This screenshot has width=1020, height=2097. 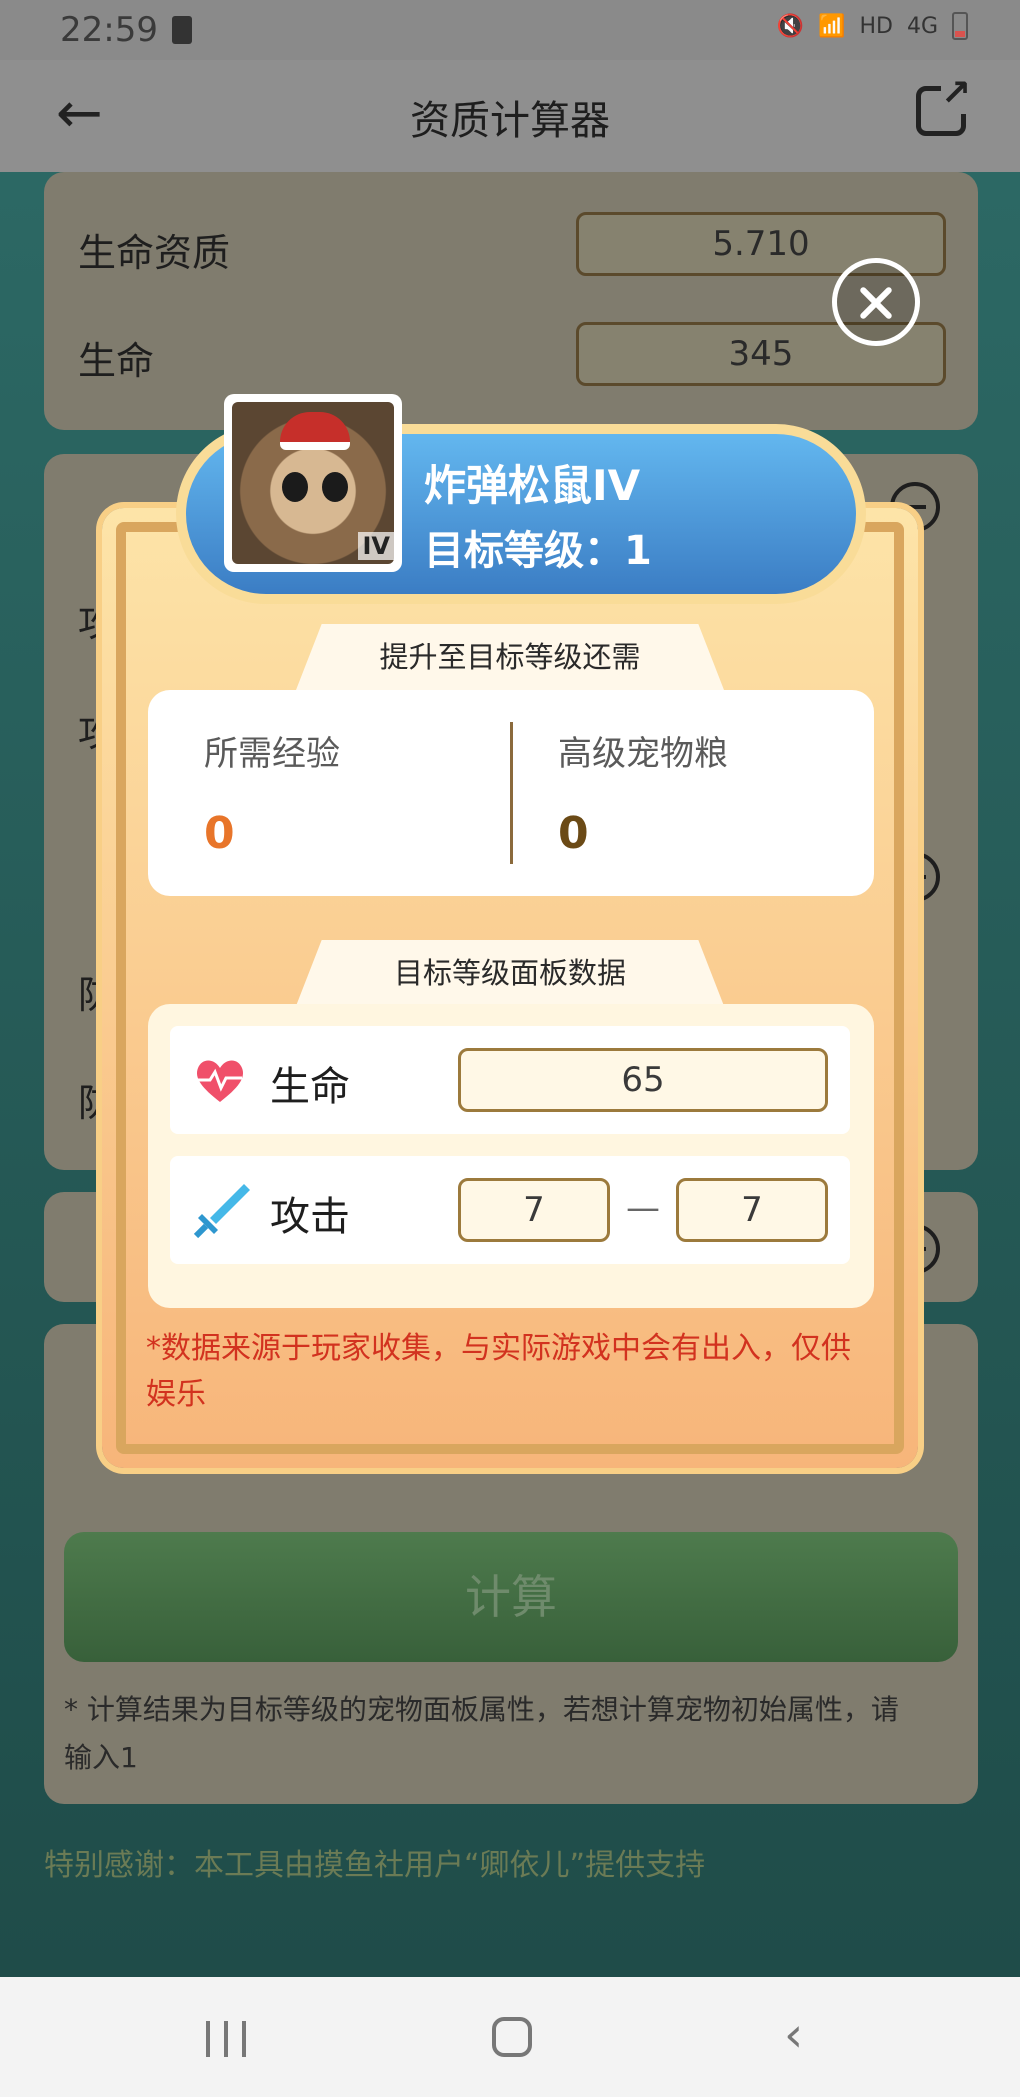 What do you see at coordinates (510, 30) in the screenshot?
I see `status-bar: 22:59 🔇 📶 HD 4G` at bounding box center [510, 30].